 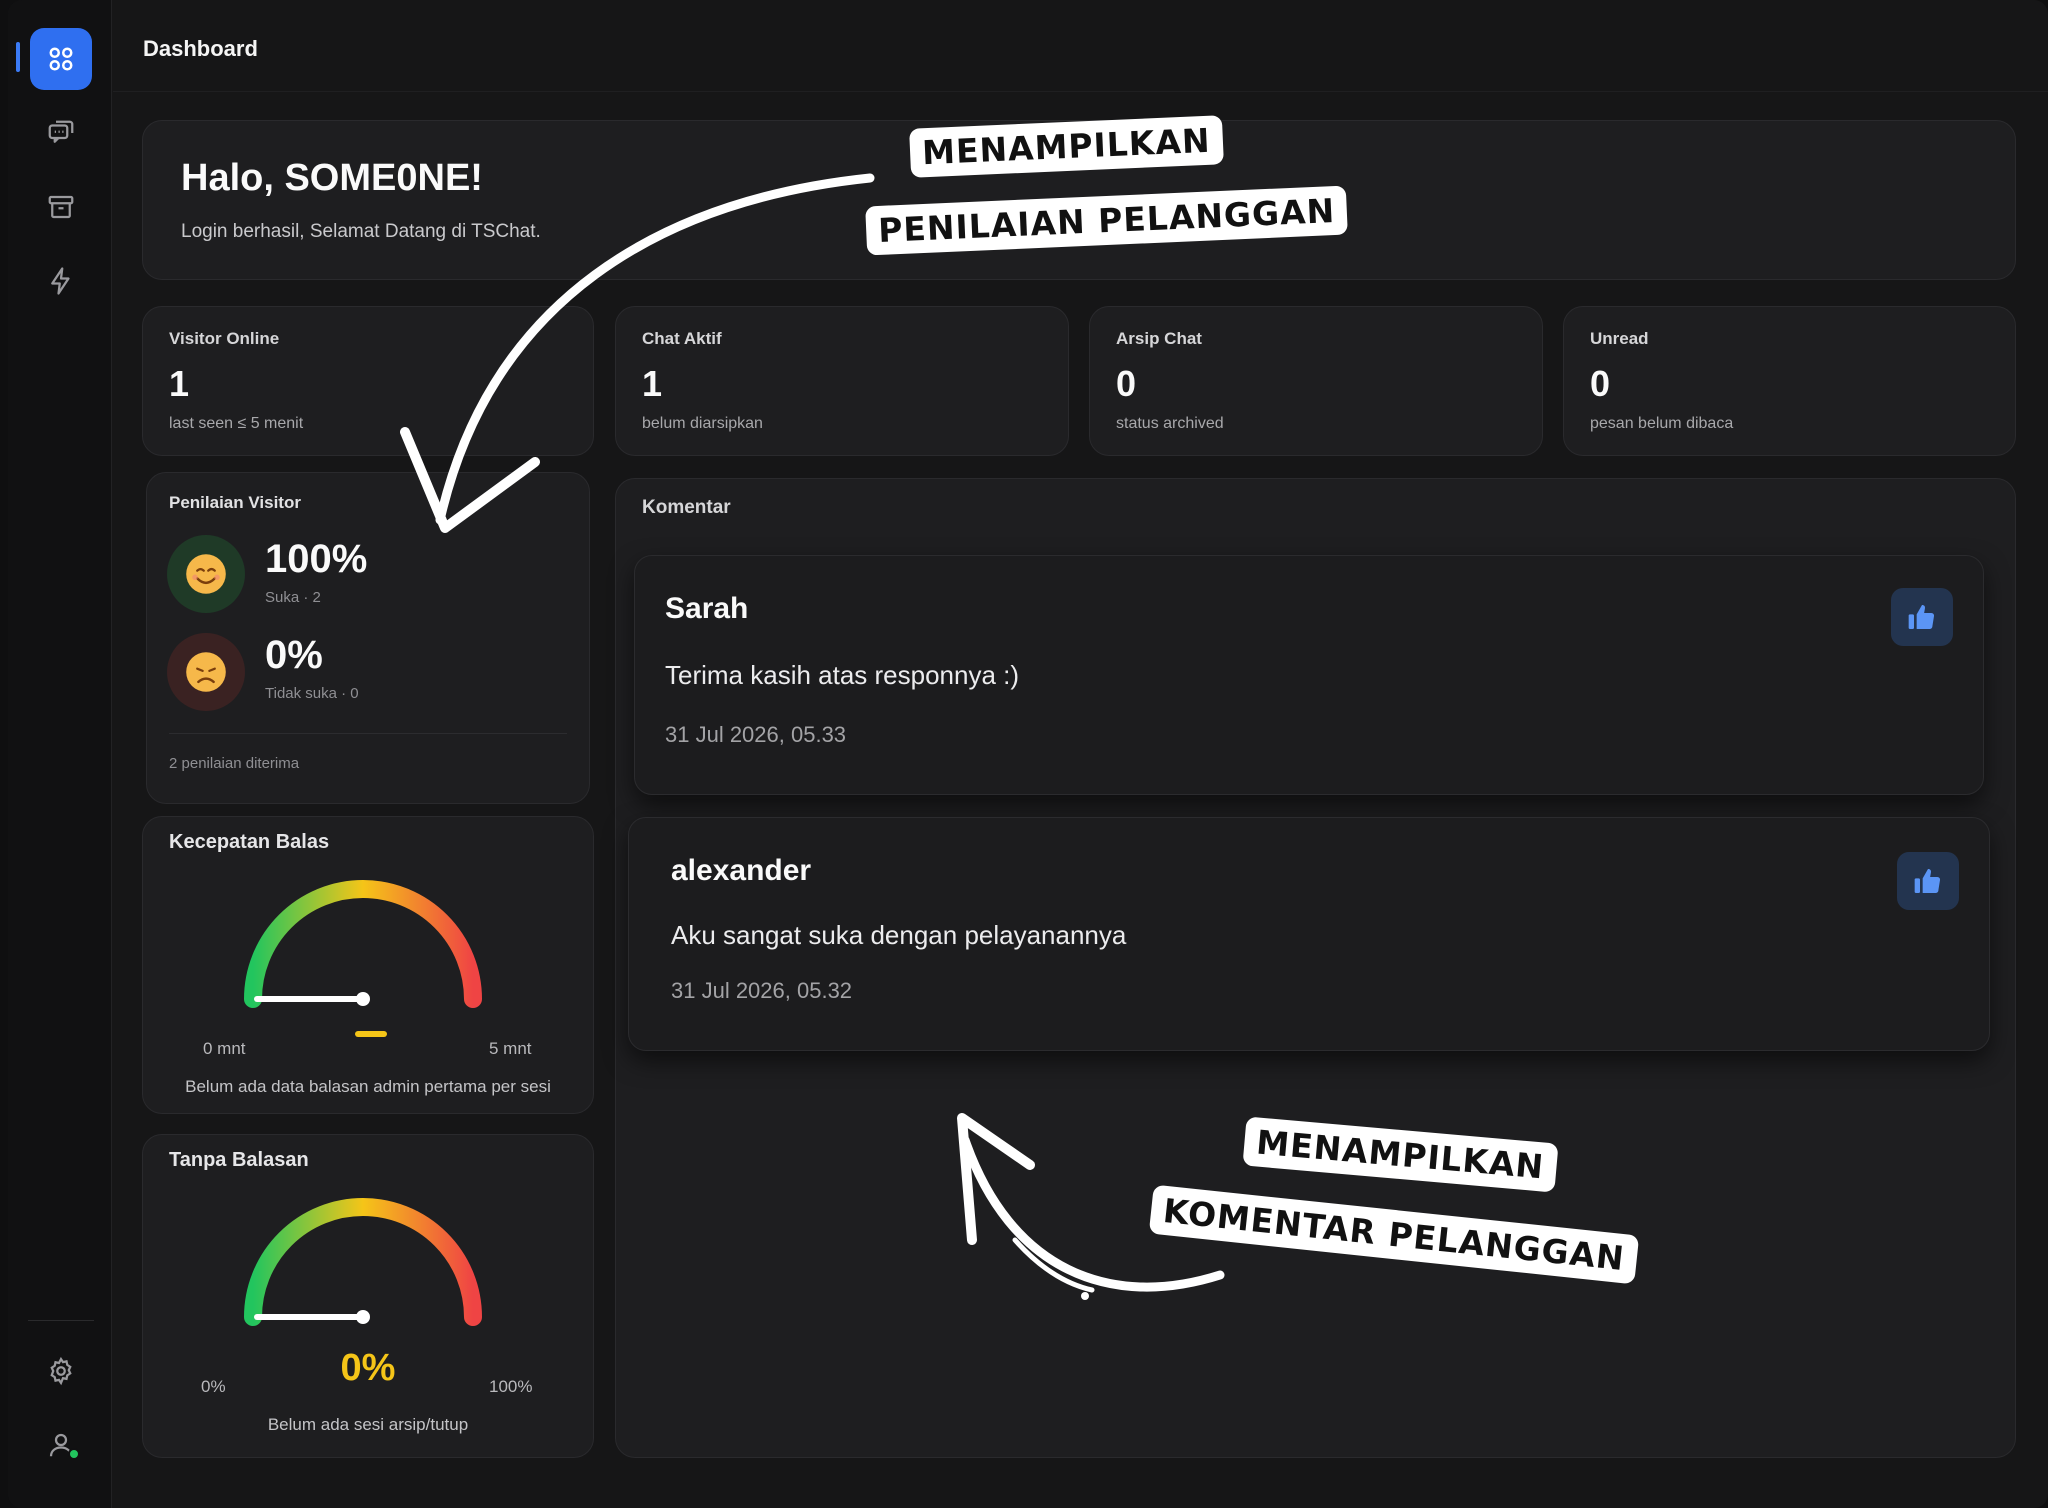 I want to click on gauge-max-label: 100%, so click(x=511, y=1386).